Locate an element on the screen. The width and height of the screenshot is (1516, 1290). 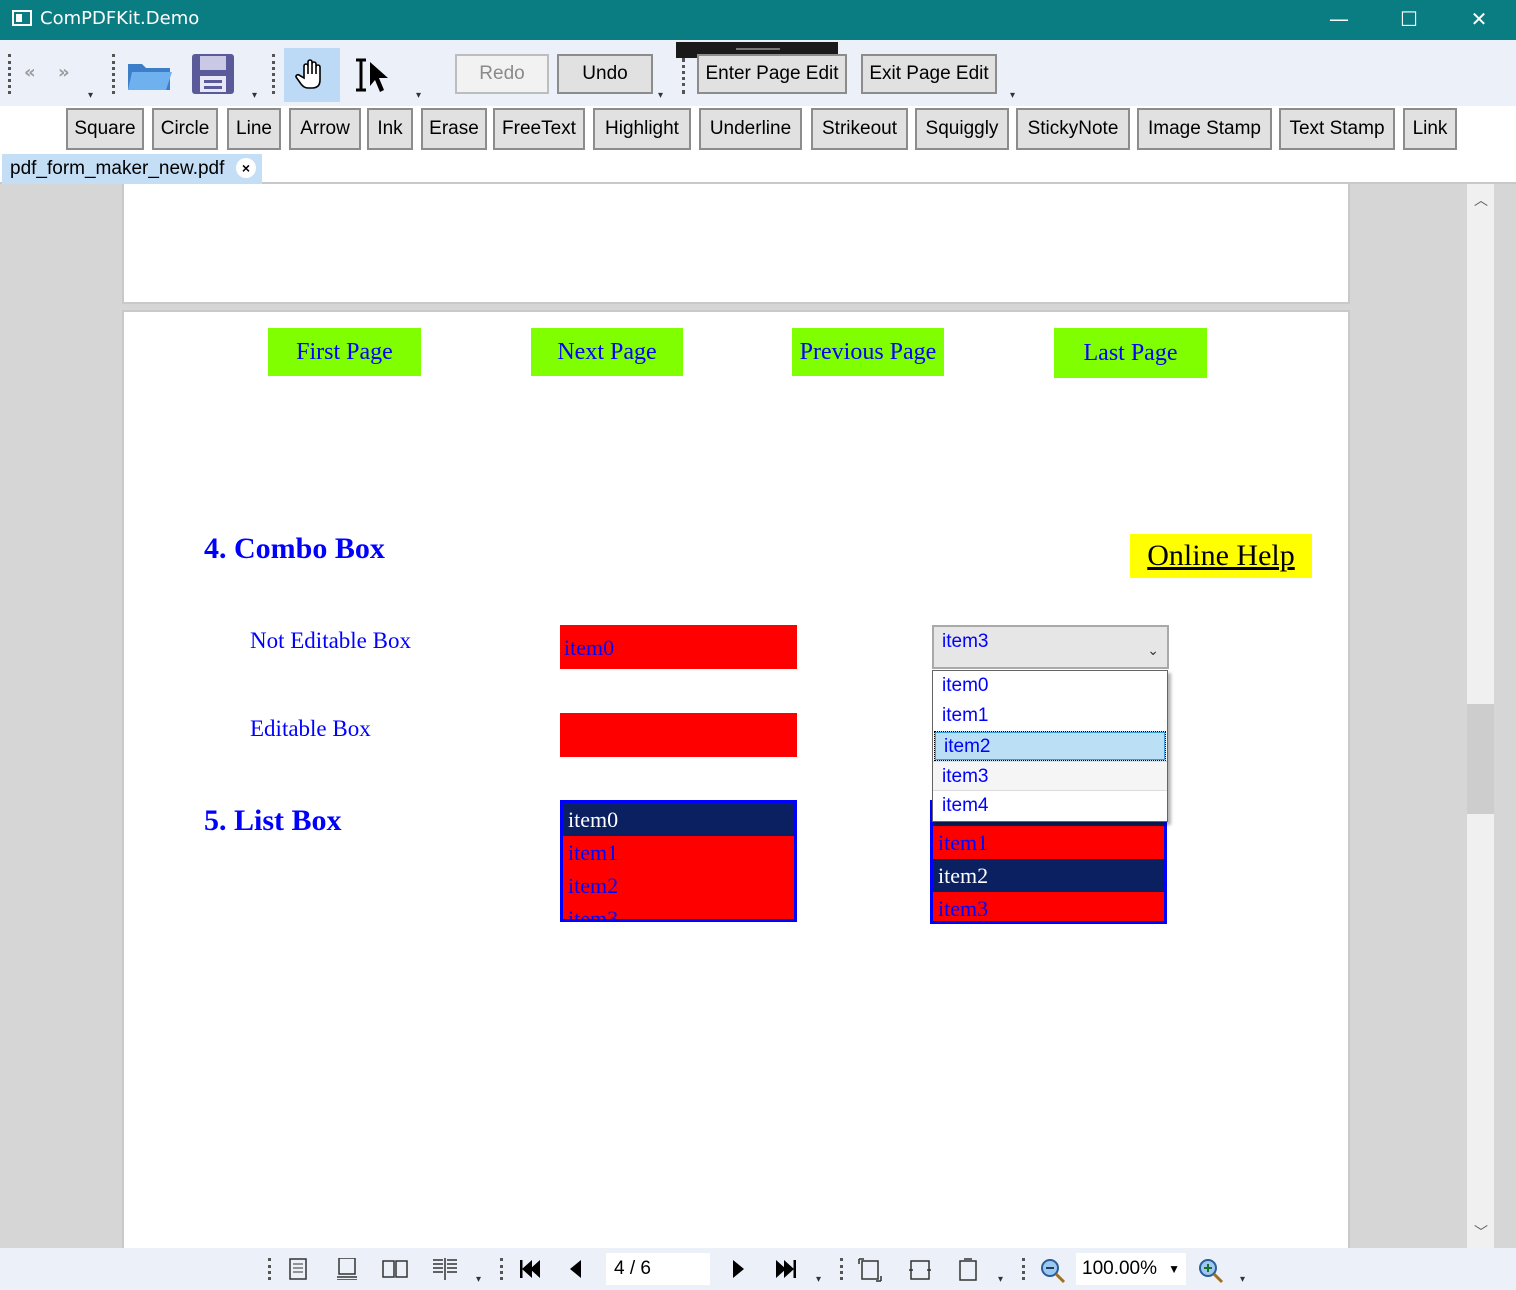
combo-option: item1 is located at coordinates (1050, 716).